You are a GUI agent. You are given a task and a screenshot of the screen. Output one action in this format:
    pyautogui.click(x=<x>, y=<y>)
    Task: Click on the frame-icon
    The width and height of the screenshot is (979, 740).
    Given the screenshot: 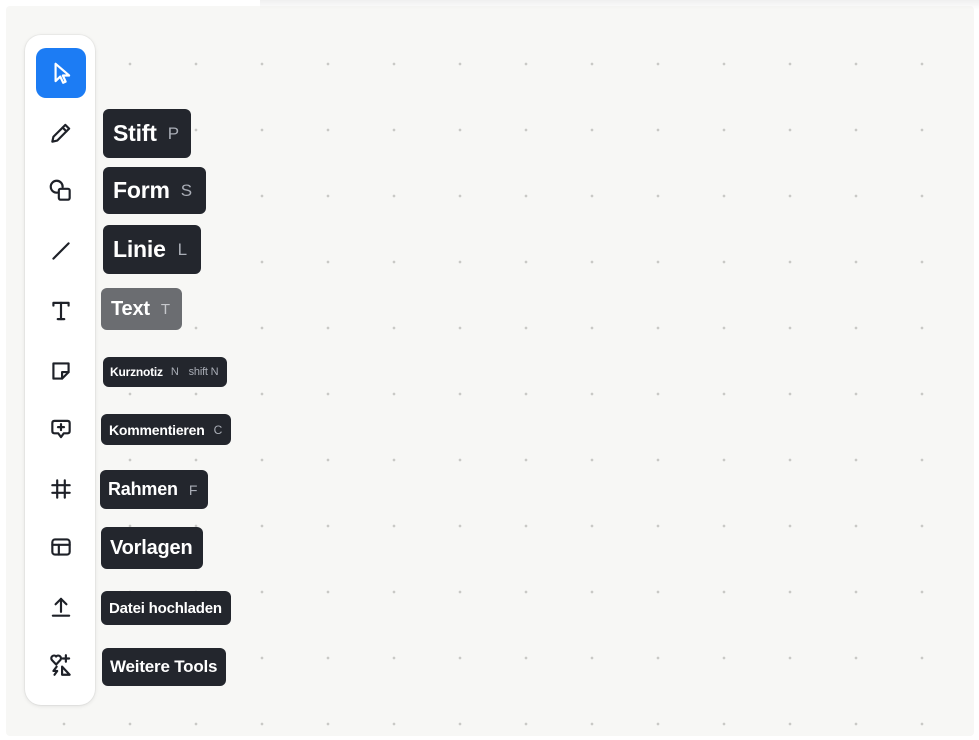 What is the action you would take?
    pyautogui.click(x=61, y=489)
    